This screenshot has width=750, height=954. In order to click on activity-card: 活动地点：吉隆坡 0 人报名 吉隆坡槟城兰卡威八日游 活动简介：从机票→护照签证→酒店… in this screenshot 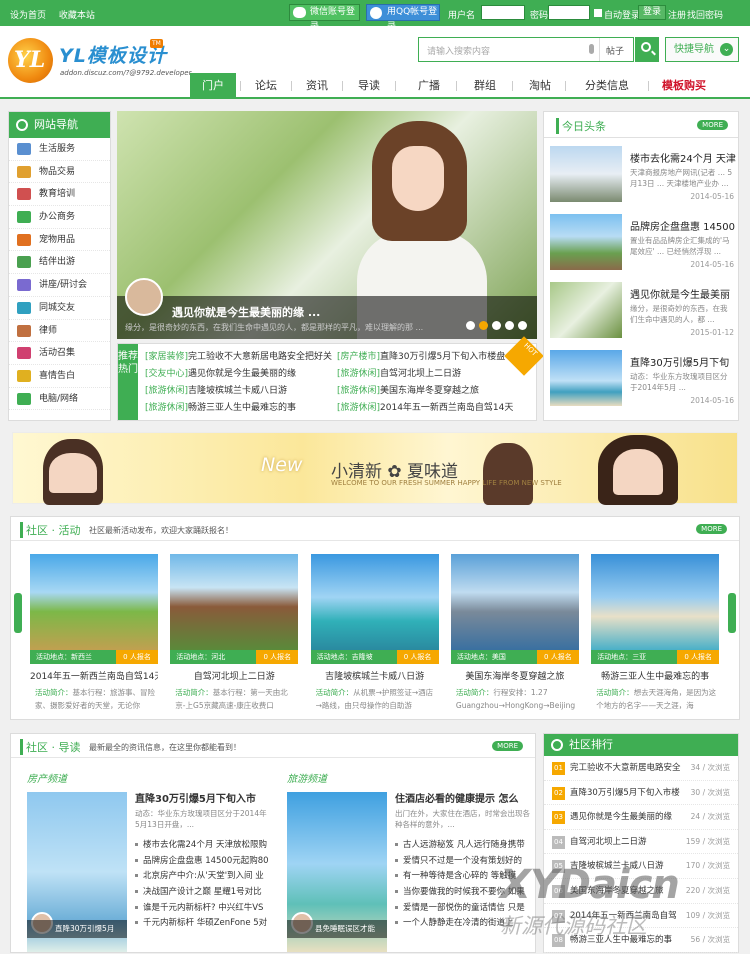, I will do `click(374, 634)`.